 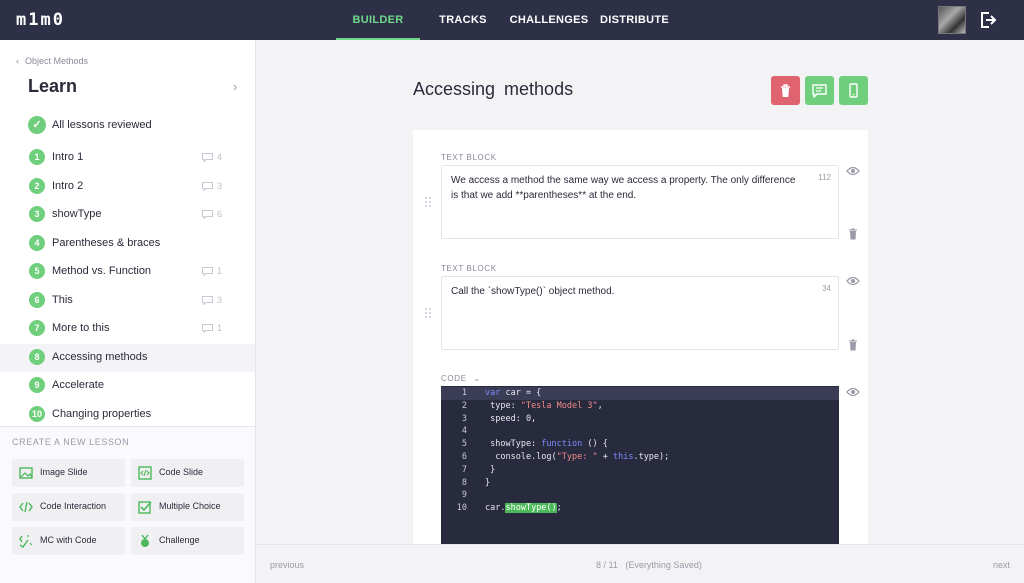 I want to click on code-line: 6 console.log("Type: " + this.type);, so click(x=640, y=457).